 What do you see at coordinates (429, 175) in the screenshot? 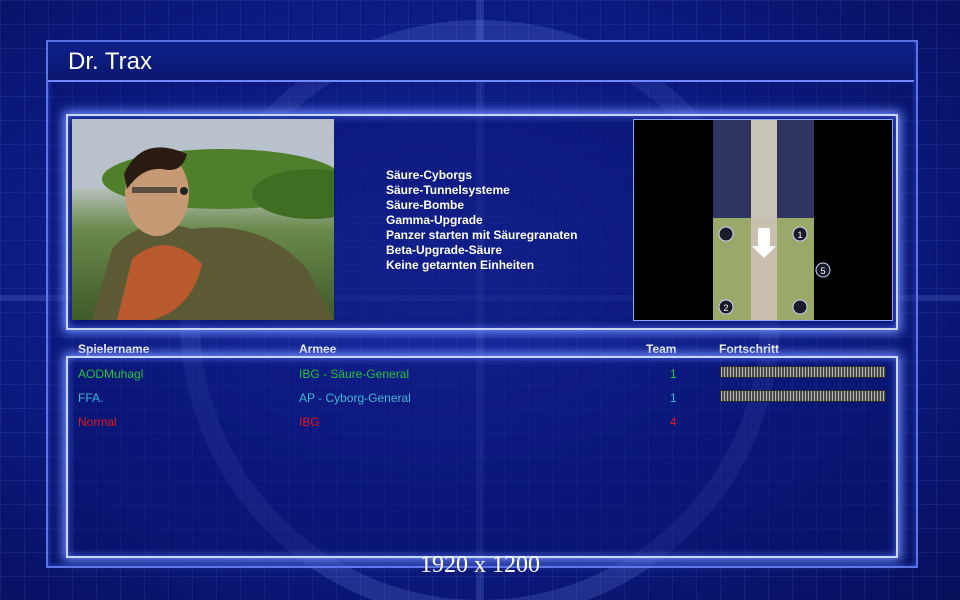
I see `feature-item: Säure-Cyborgs` at bounding box center [429, 175].